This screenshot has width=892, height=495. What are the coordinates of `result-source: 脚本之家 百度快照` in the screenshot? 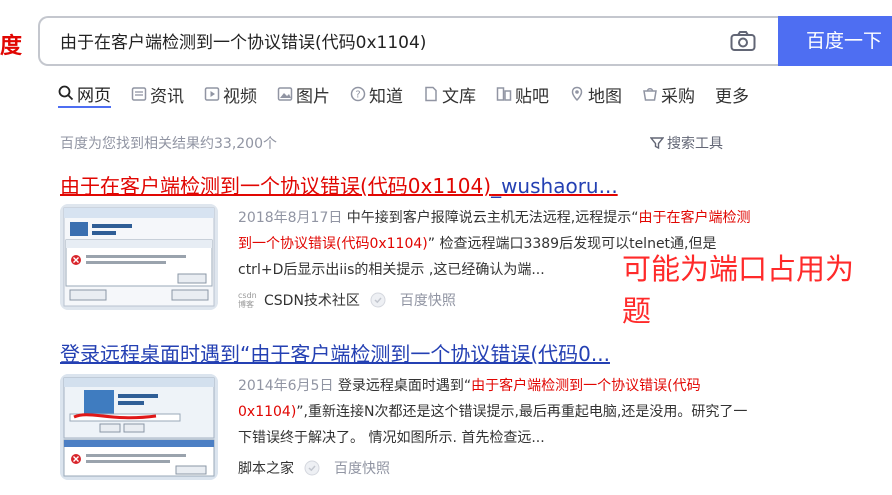 It's located at (314, 468).